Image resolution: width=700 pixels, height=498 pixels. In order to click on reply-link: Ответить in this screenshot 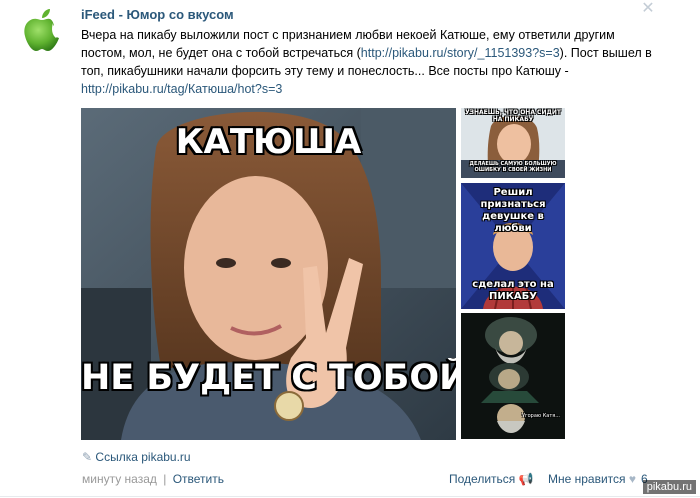, I will do `click(198, 479)`.